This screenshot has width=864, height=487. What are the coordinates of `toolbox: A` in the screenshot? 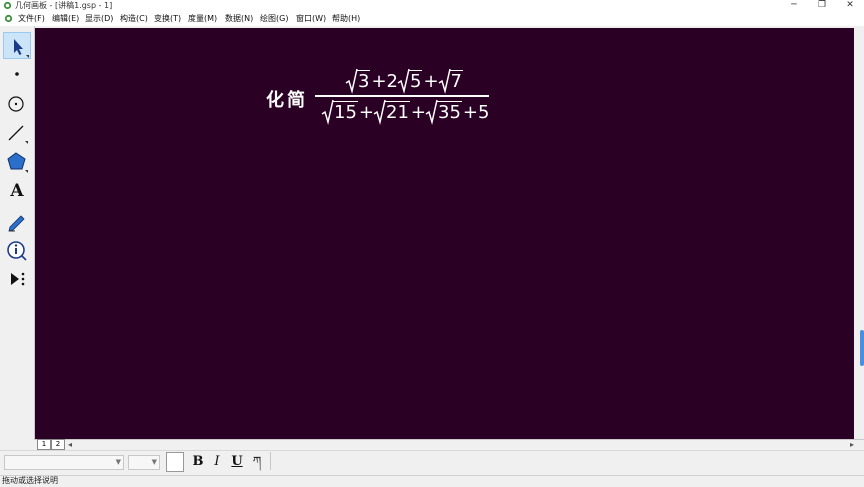 It's located at (17, 233).